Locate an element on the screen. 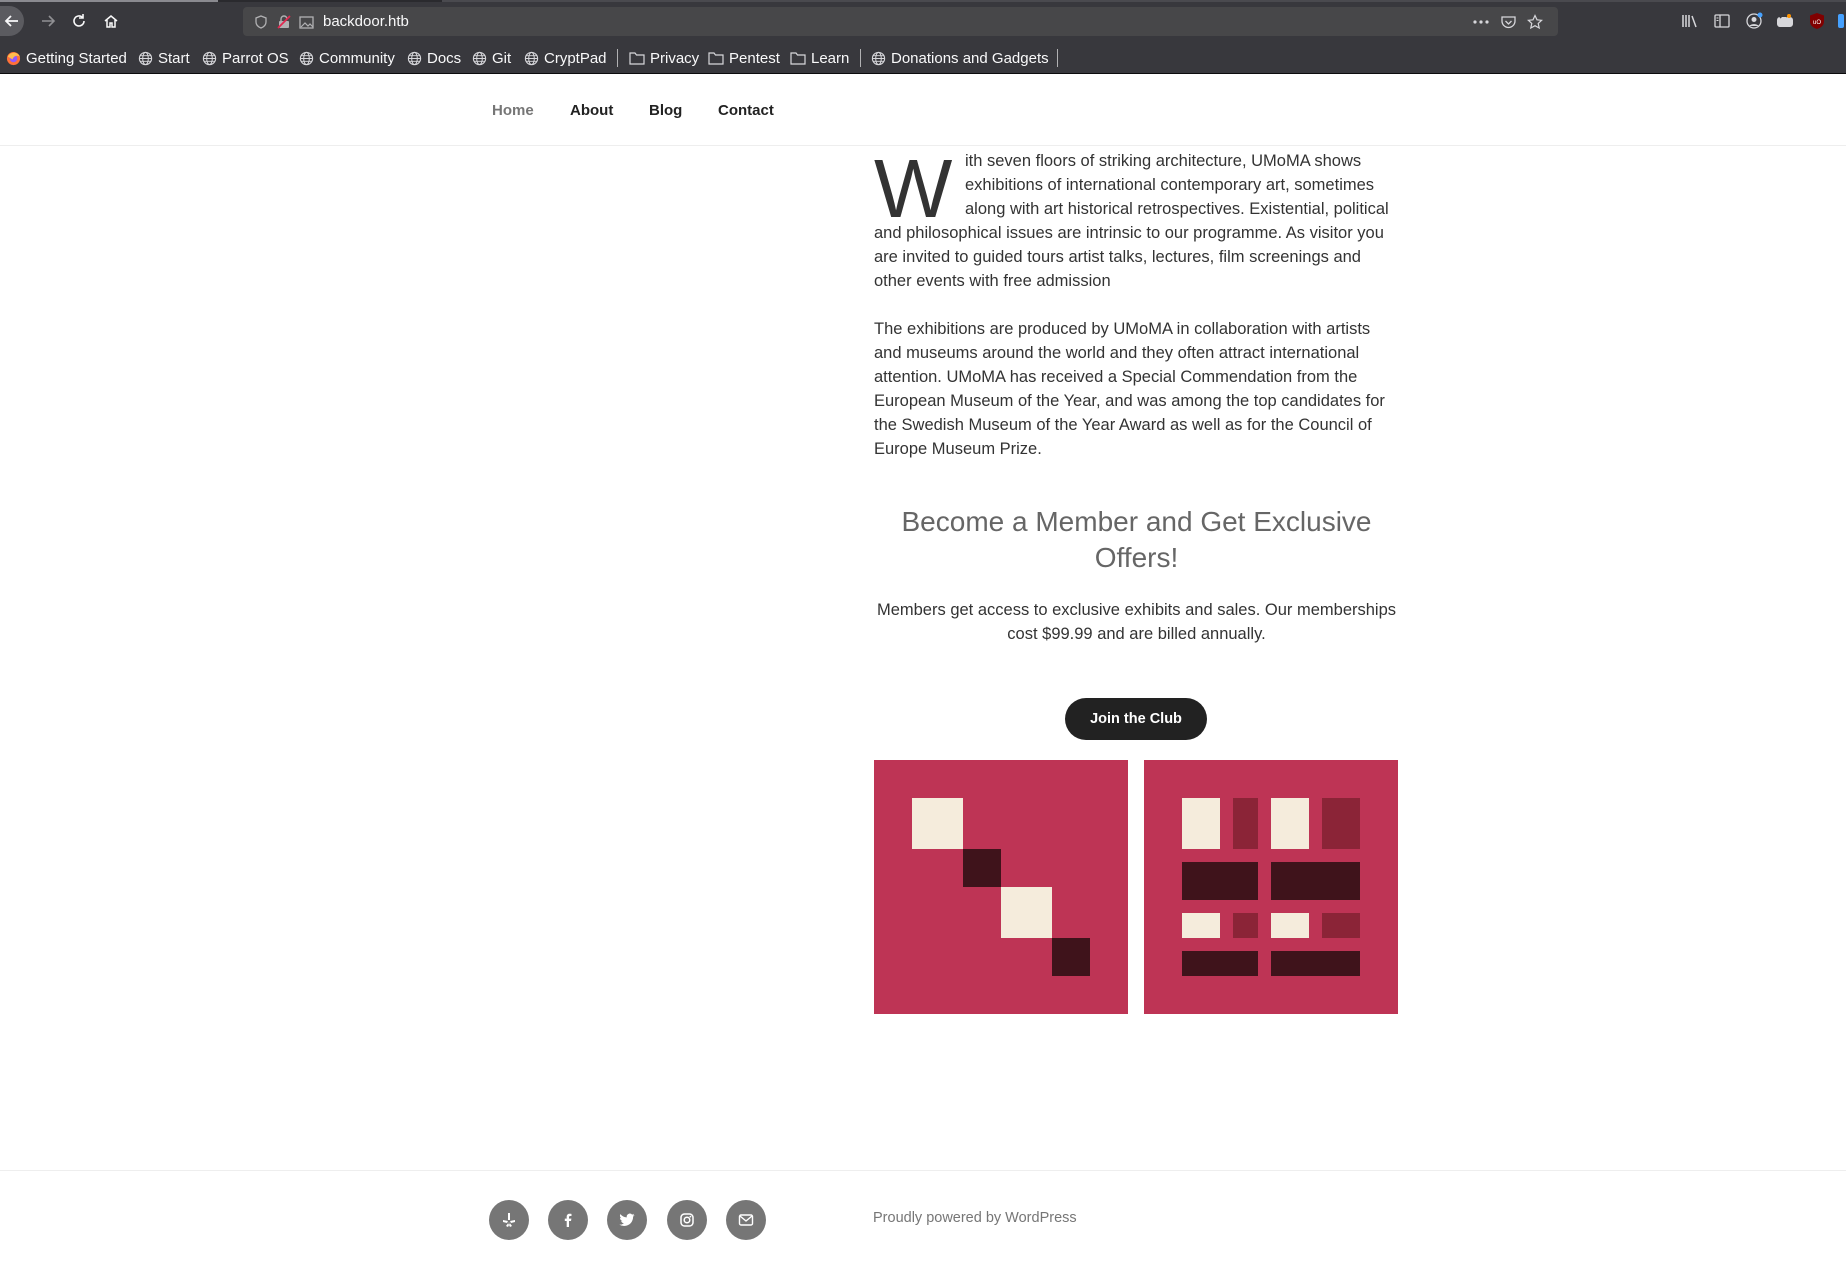  site-footer: Proudly powered by WordPress is located at coordinates (923, 1217).